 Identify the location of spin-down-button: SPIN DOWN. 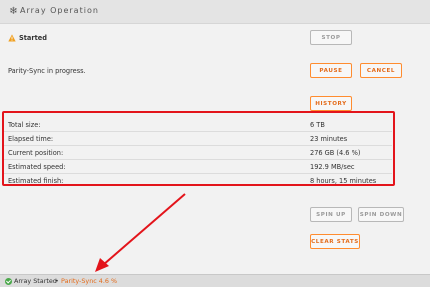
(381, 214).